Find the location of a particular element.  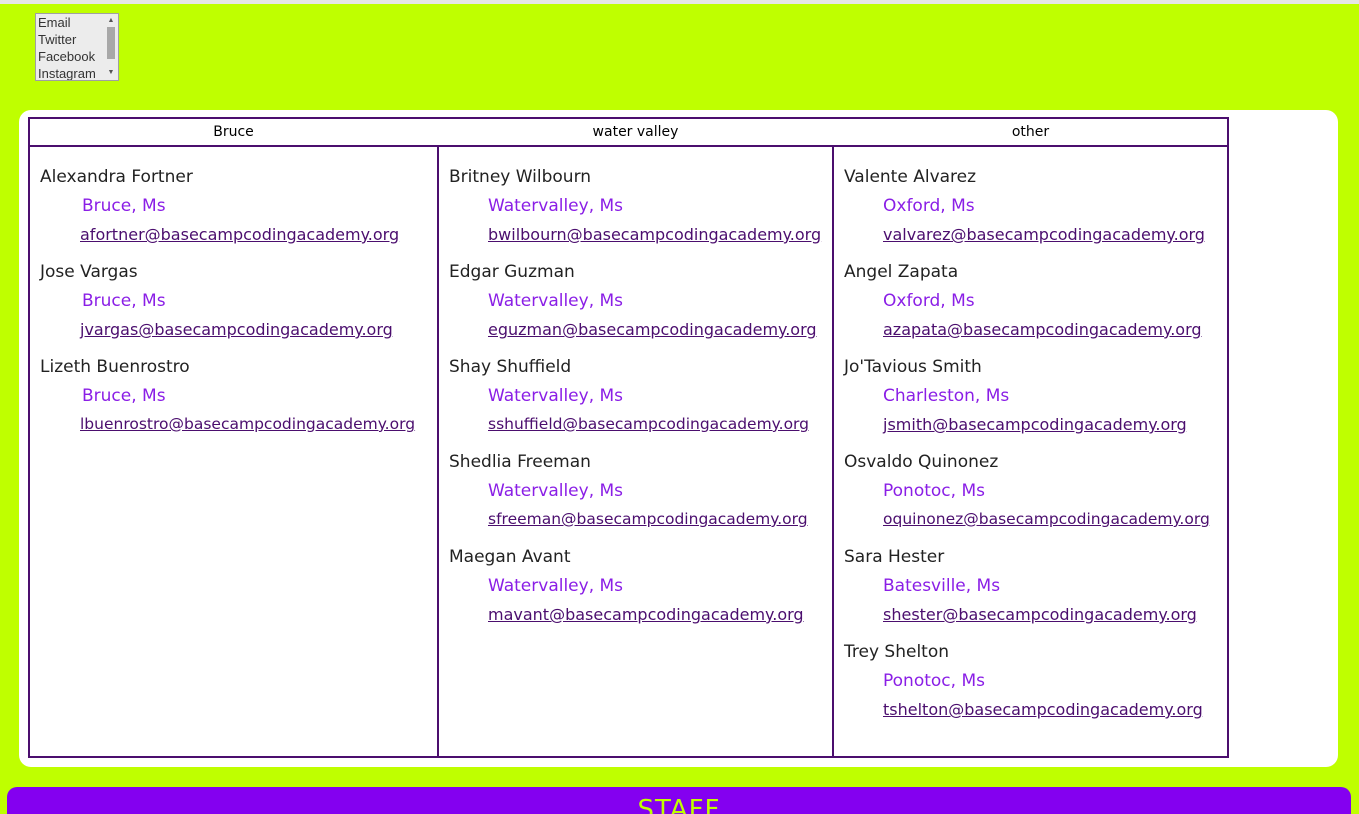

staff-section-header: STAFF is located at coordinates (679, 800).